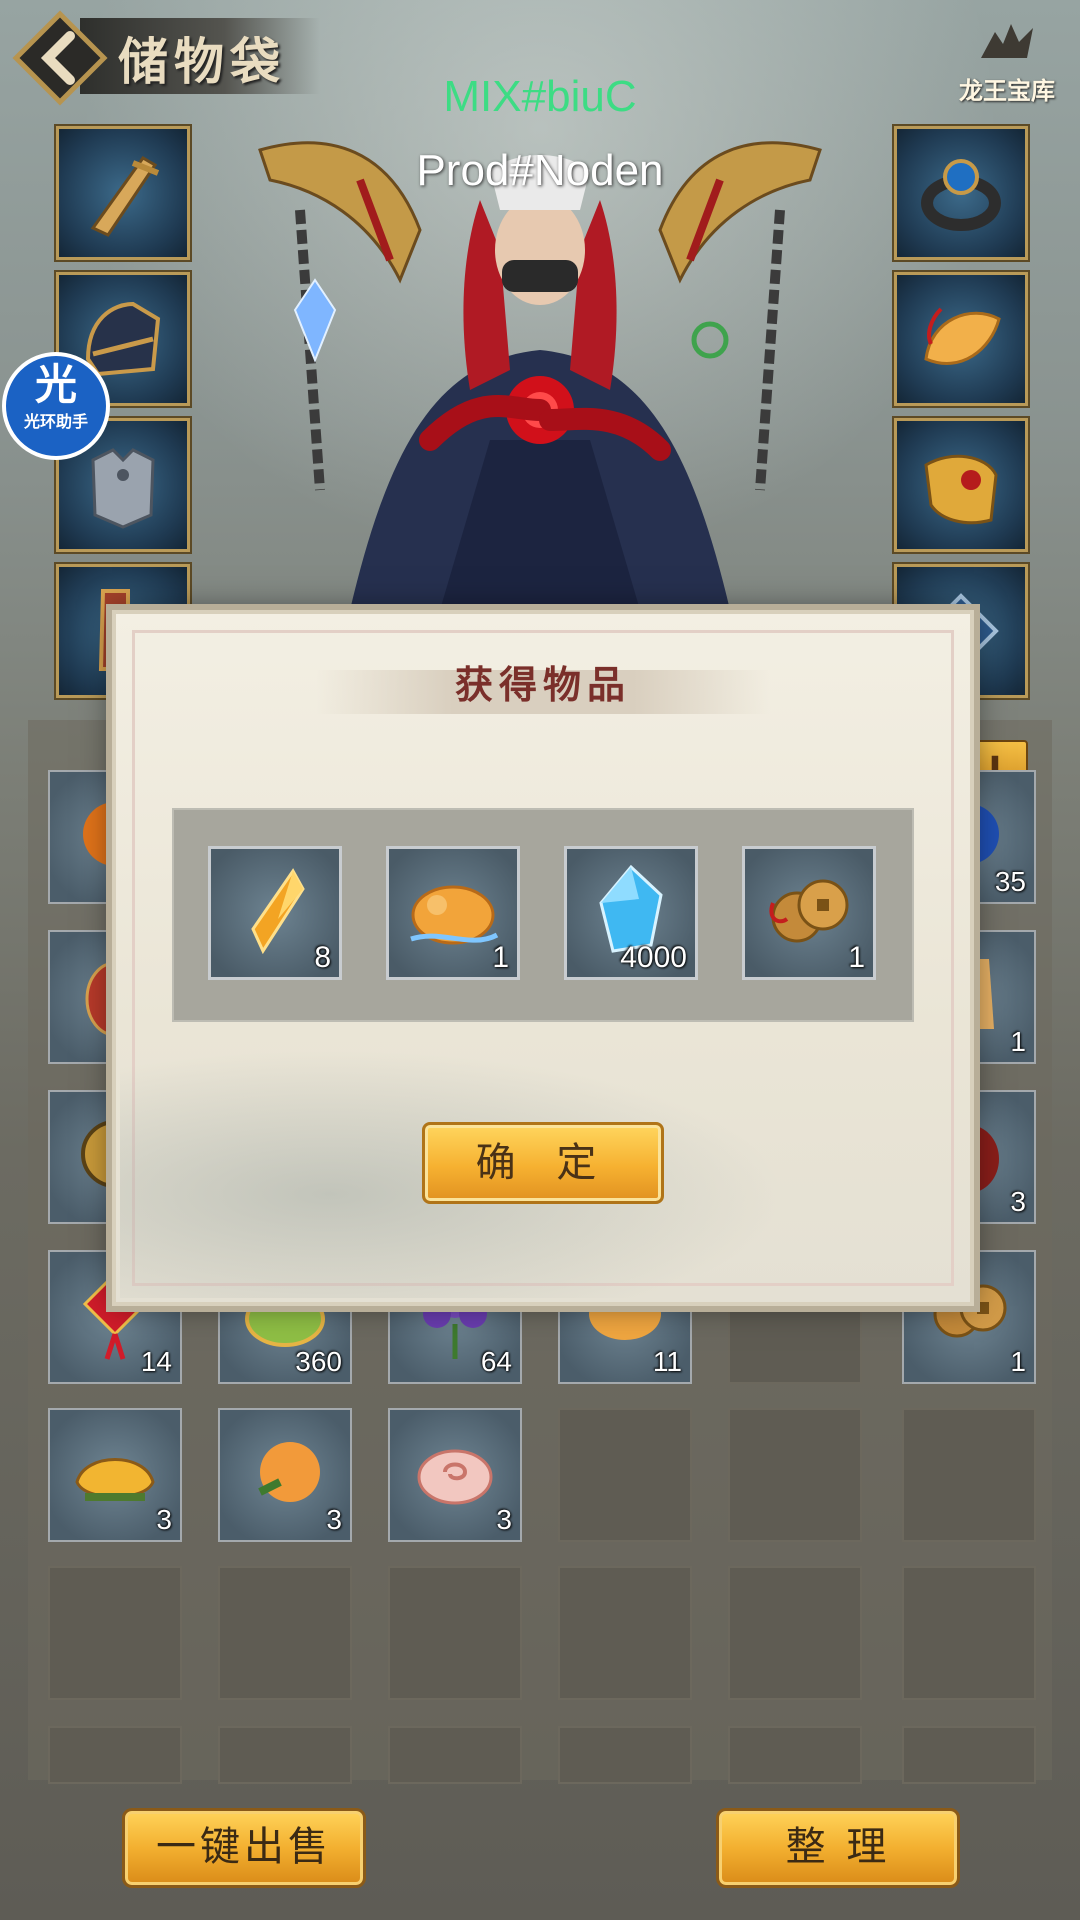  I want to click on jade-slot, so click(961, 339).